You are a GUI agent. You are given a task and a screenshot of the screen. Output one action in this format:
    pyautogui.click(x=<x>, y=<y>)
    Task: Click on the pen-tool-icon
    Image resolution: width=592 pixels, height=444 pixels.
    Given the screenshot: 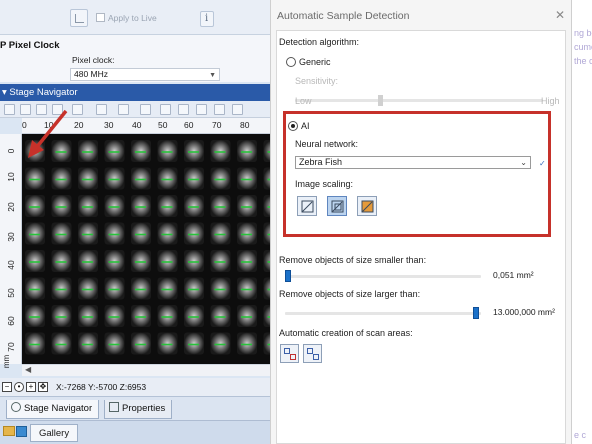 What is the action you would take?
    pyautogui.click(x=77, y=109)
    